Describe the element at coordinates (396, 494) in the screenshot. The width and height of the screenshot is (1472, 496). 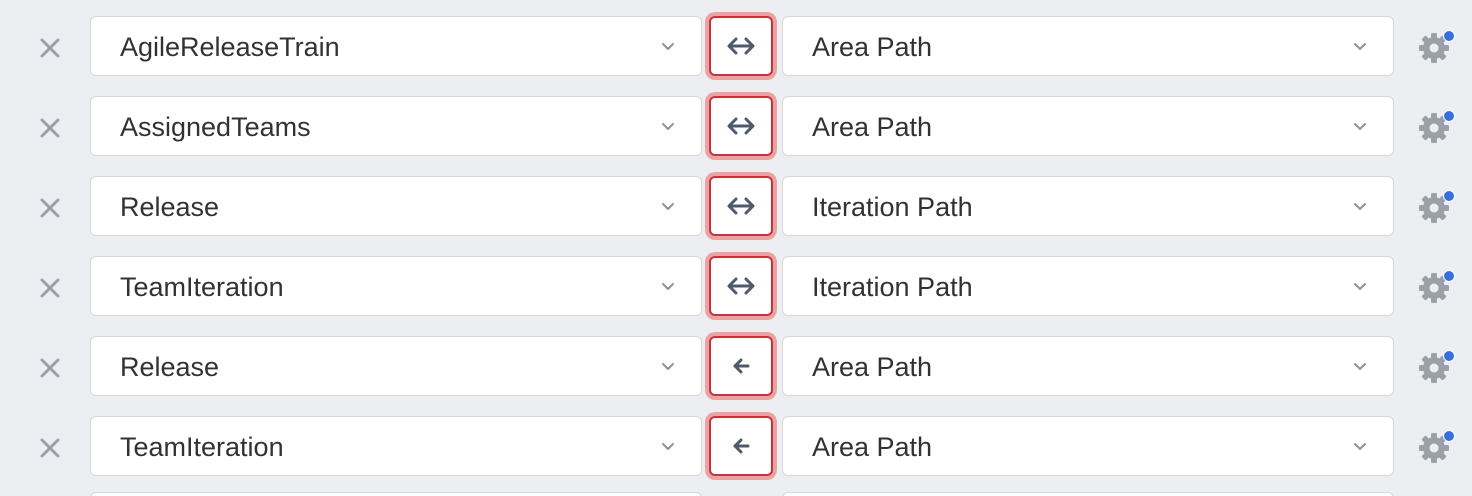
I see `source-field-select-partial` at that location.